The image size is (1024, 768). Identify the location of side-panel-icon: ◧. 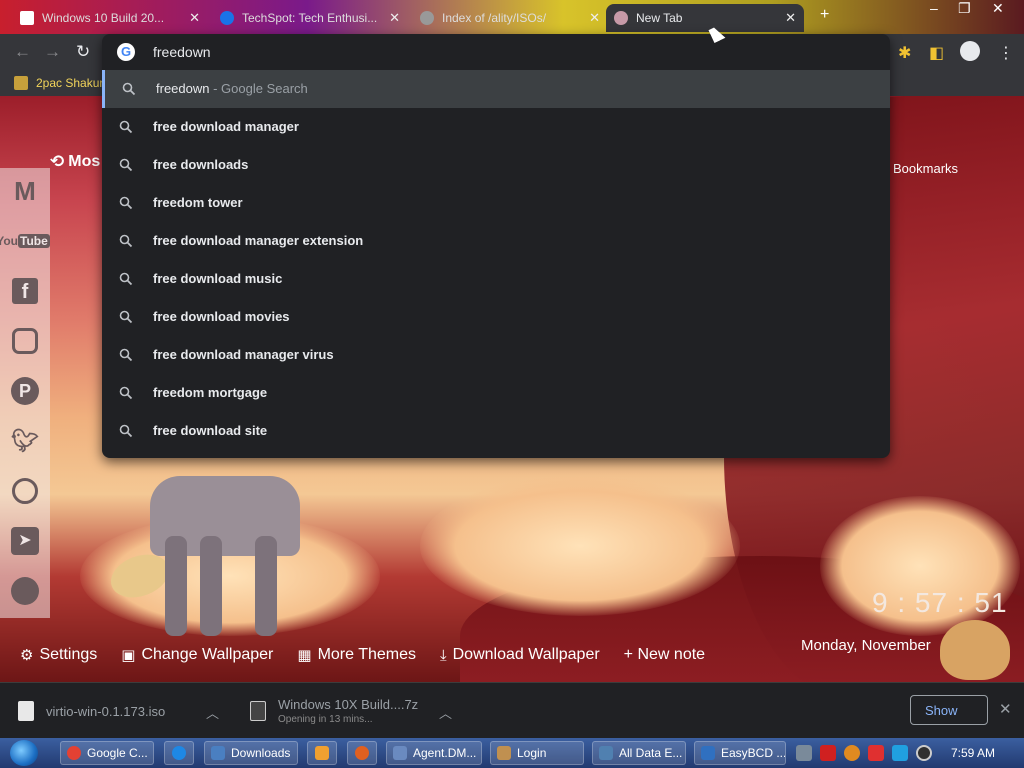
(936, 53).